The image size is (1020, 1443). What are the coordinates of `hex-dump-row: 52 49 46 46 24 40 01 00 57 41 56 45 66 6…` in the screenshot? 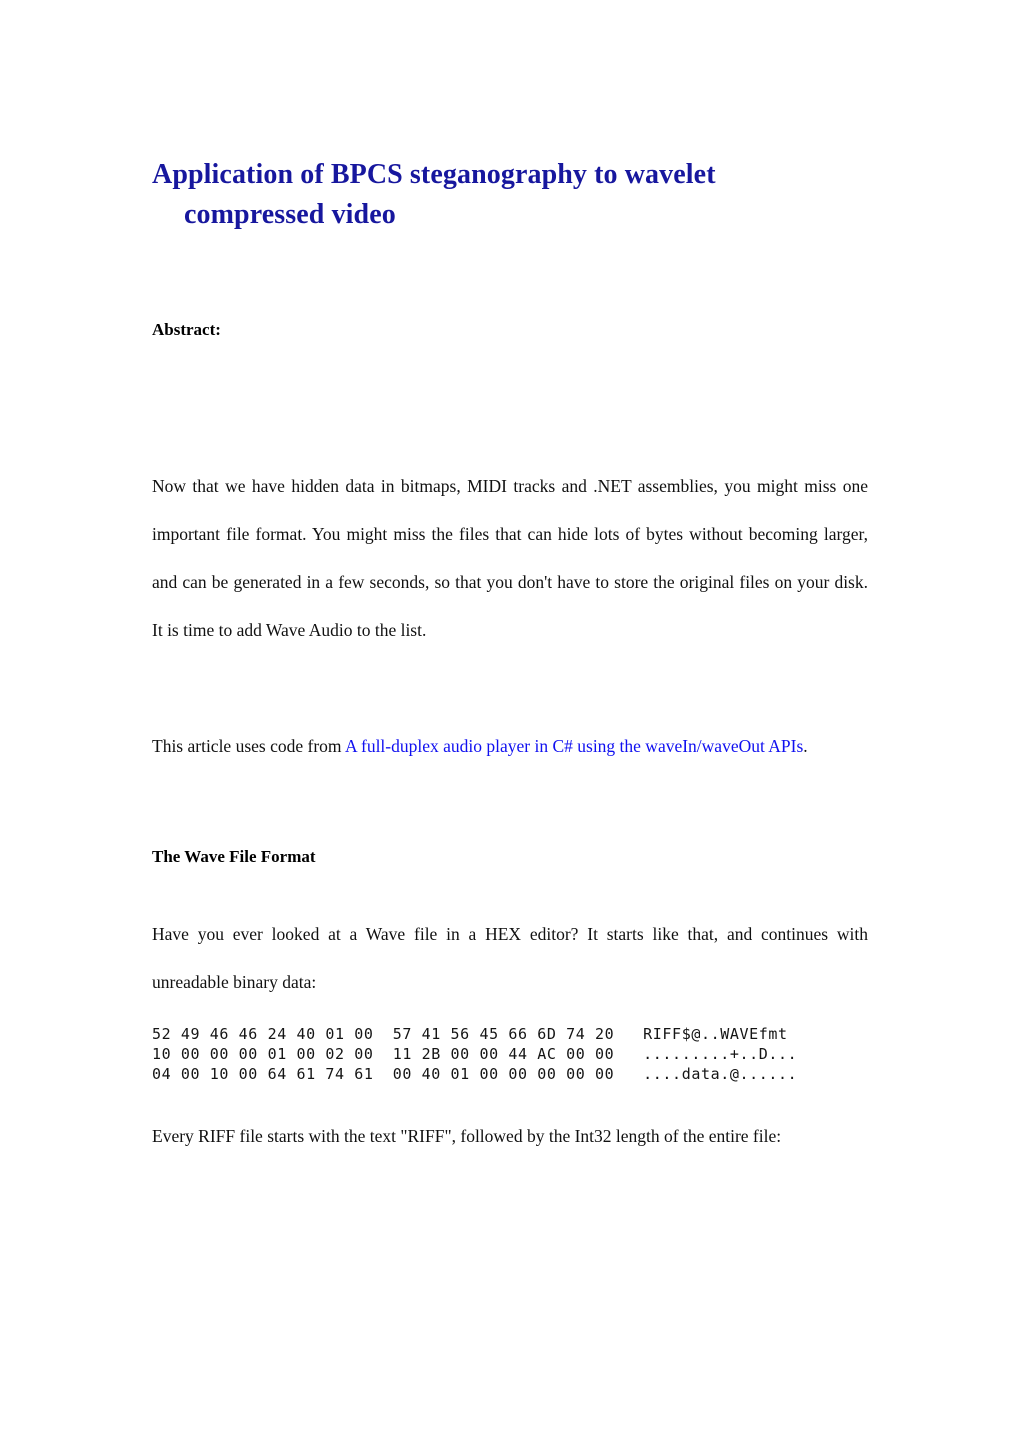 It's located at (475, 1034).